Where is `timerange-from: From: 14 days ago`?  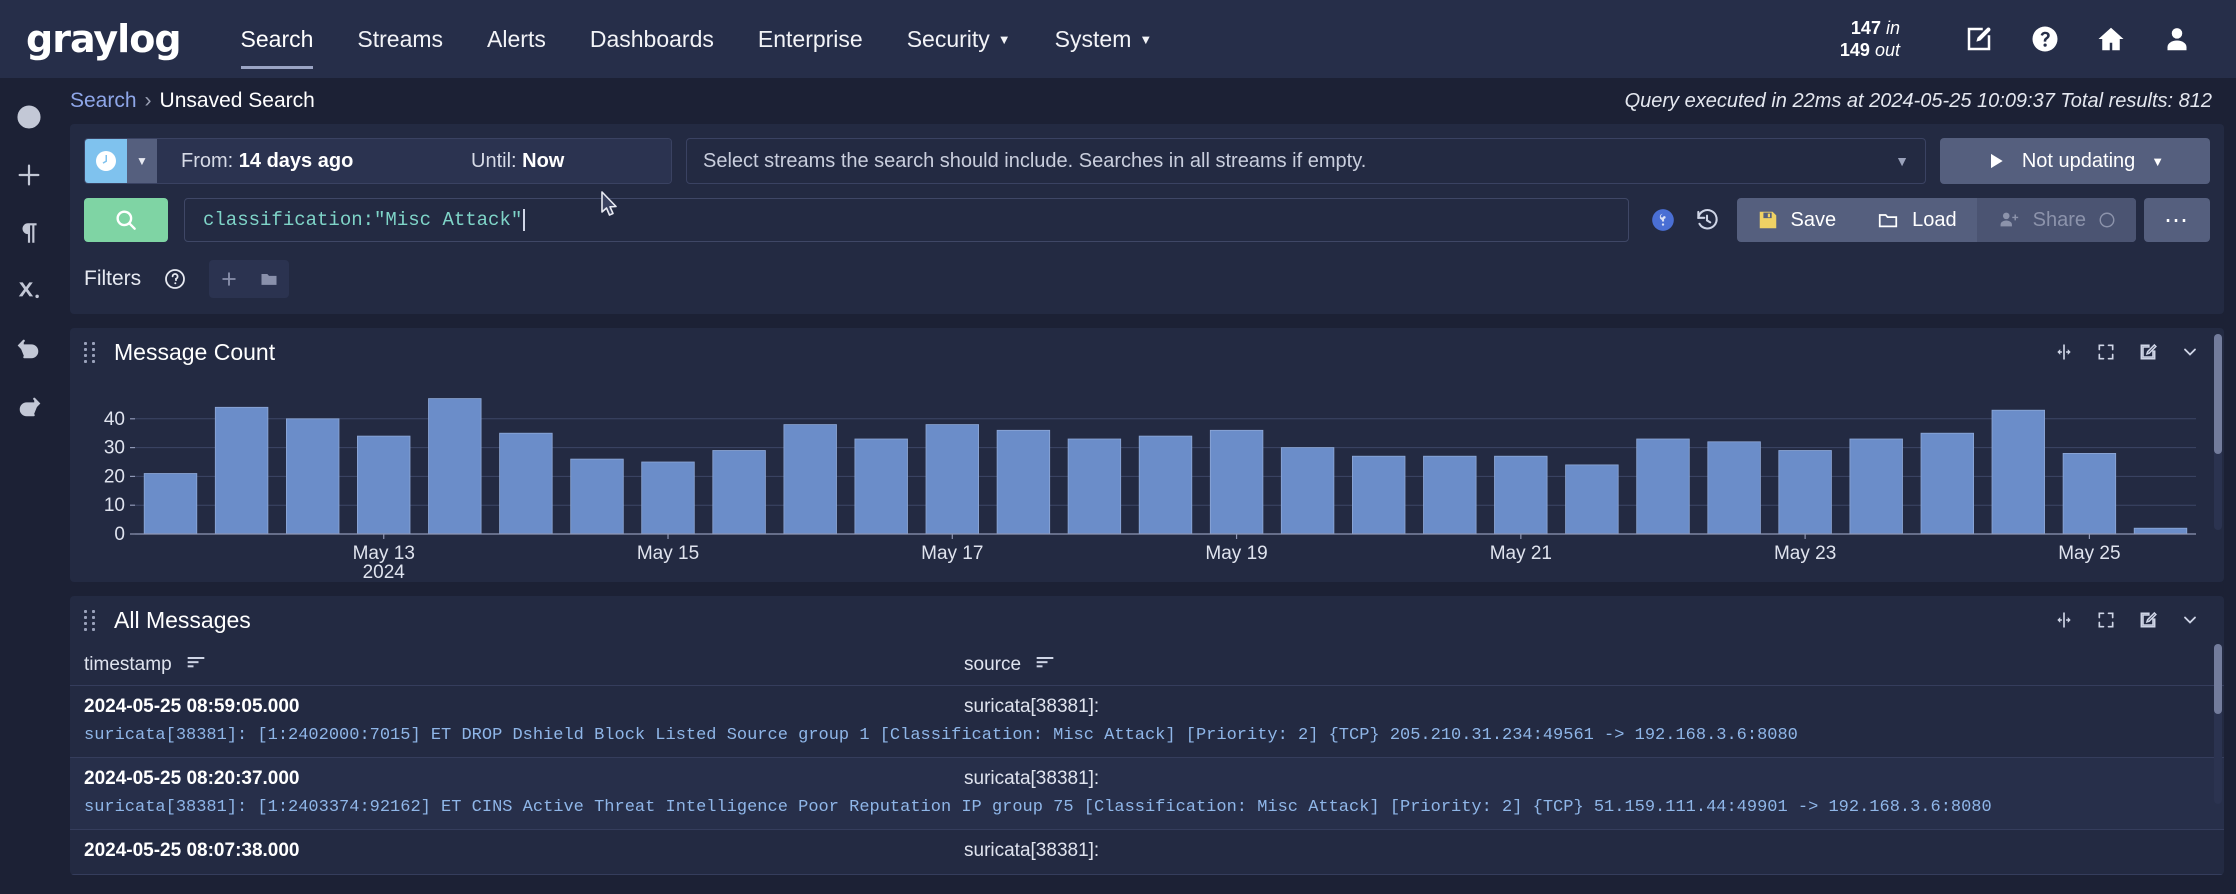 timerange-from: From: 14 days ago is located at coordinates (302, 161).